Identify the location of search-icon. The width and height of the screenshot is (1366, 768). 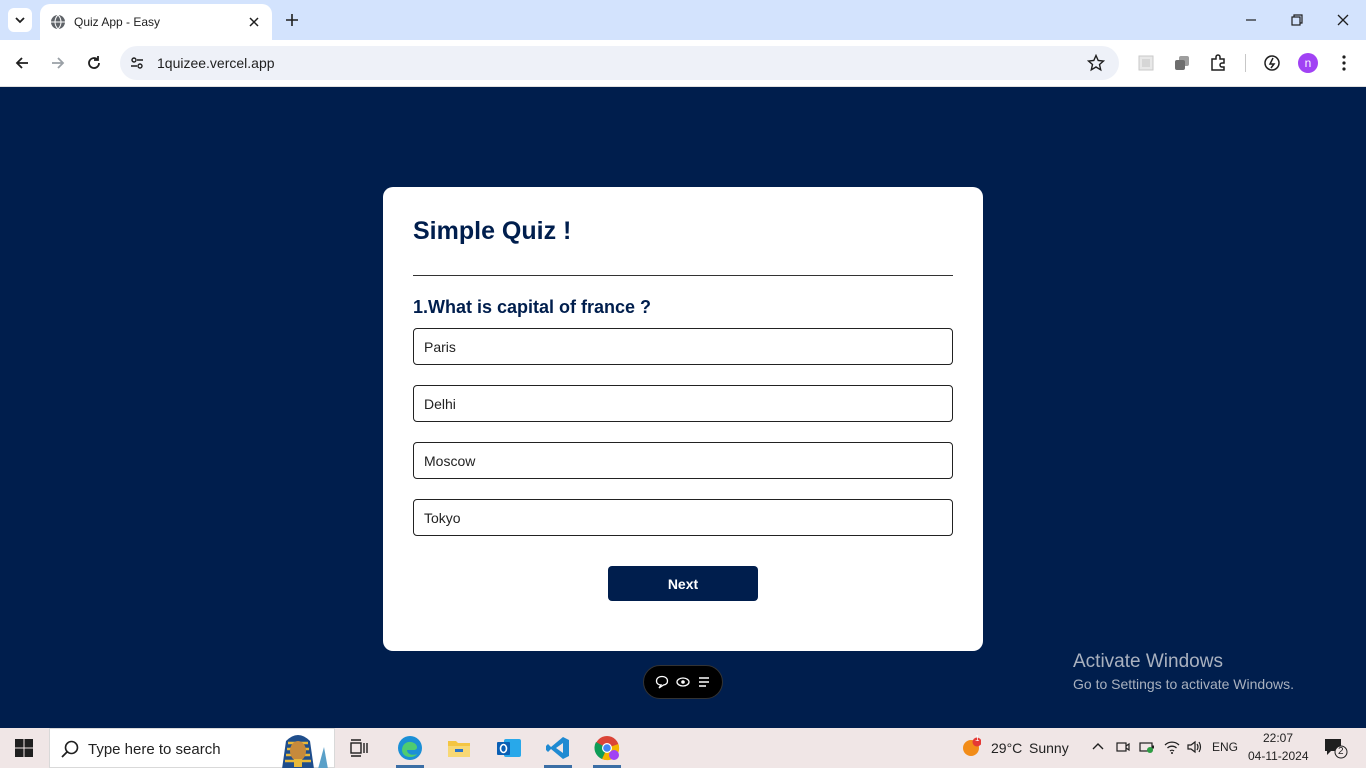
(70, 749).